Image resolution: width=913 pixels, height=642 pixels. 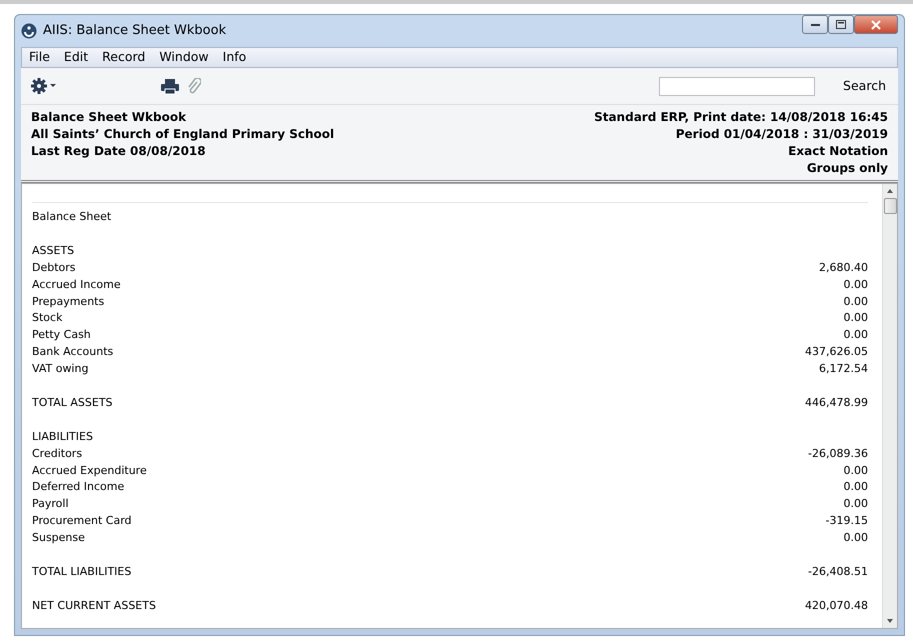 I want to click on close-button, so click(x=876, y=24).